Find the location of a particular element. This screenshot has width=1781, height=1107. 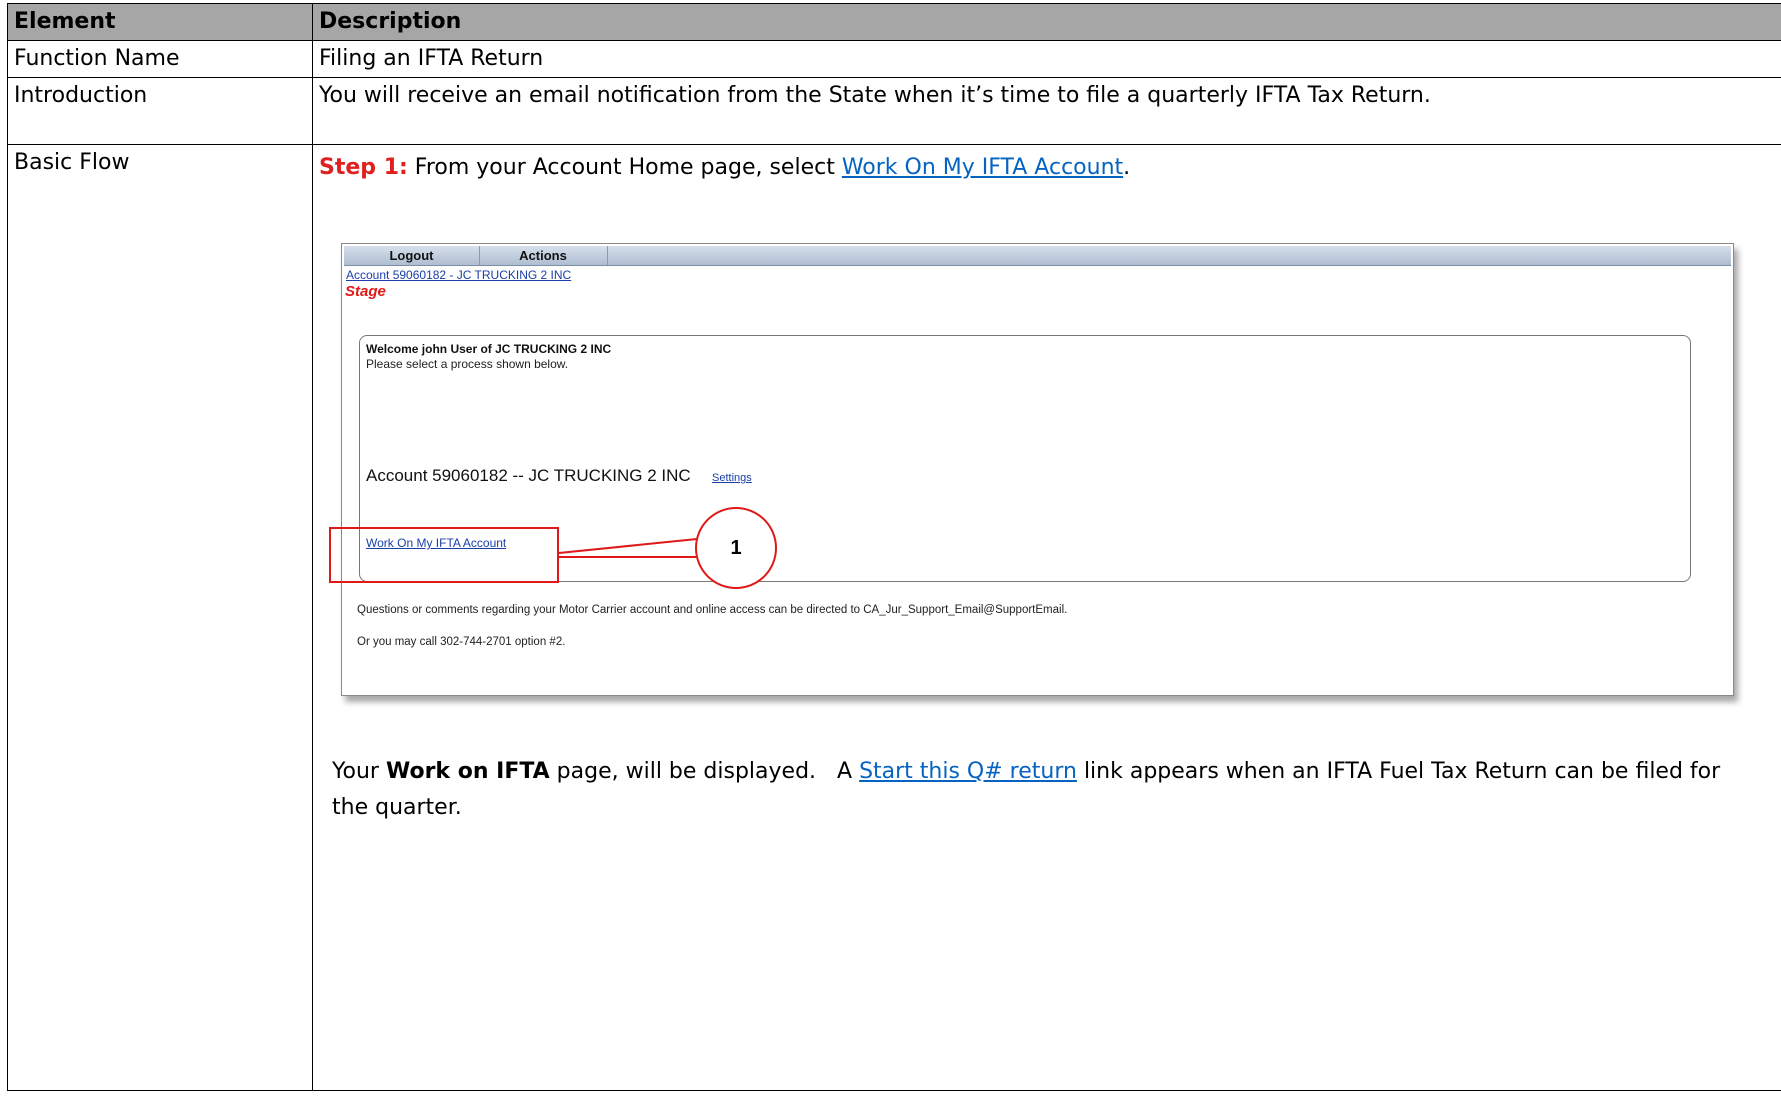

stage-label: Stage is located at coordinates (365, 291).